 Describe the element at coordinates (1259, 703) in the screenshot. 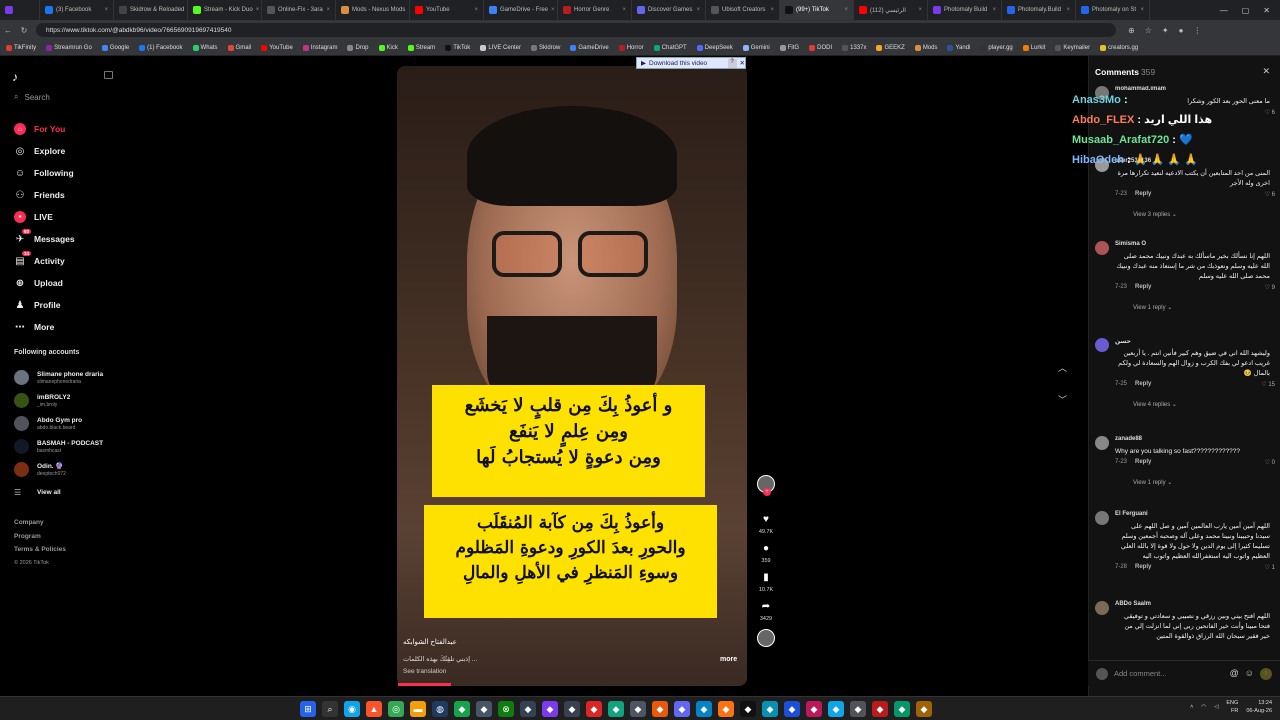

I see `clock-time: 13:24` at that location.